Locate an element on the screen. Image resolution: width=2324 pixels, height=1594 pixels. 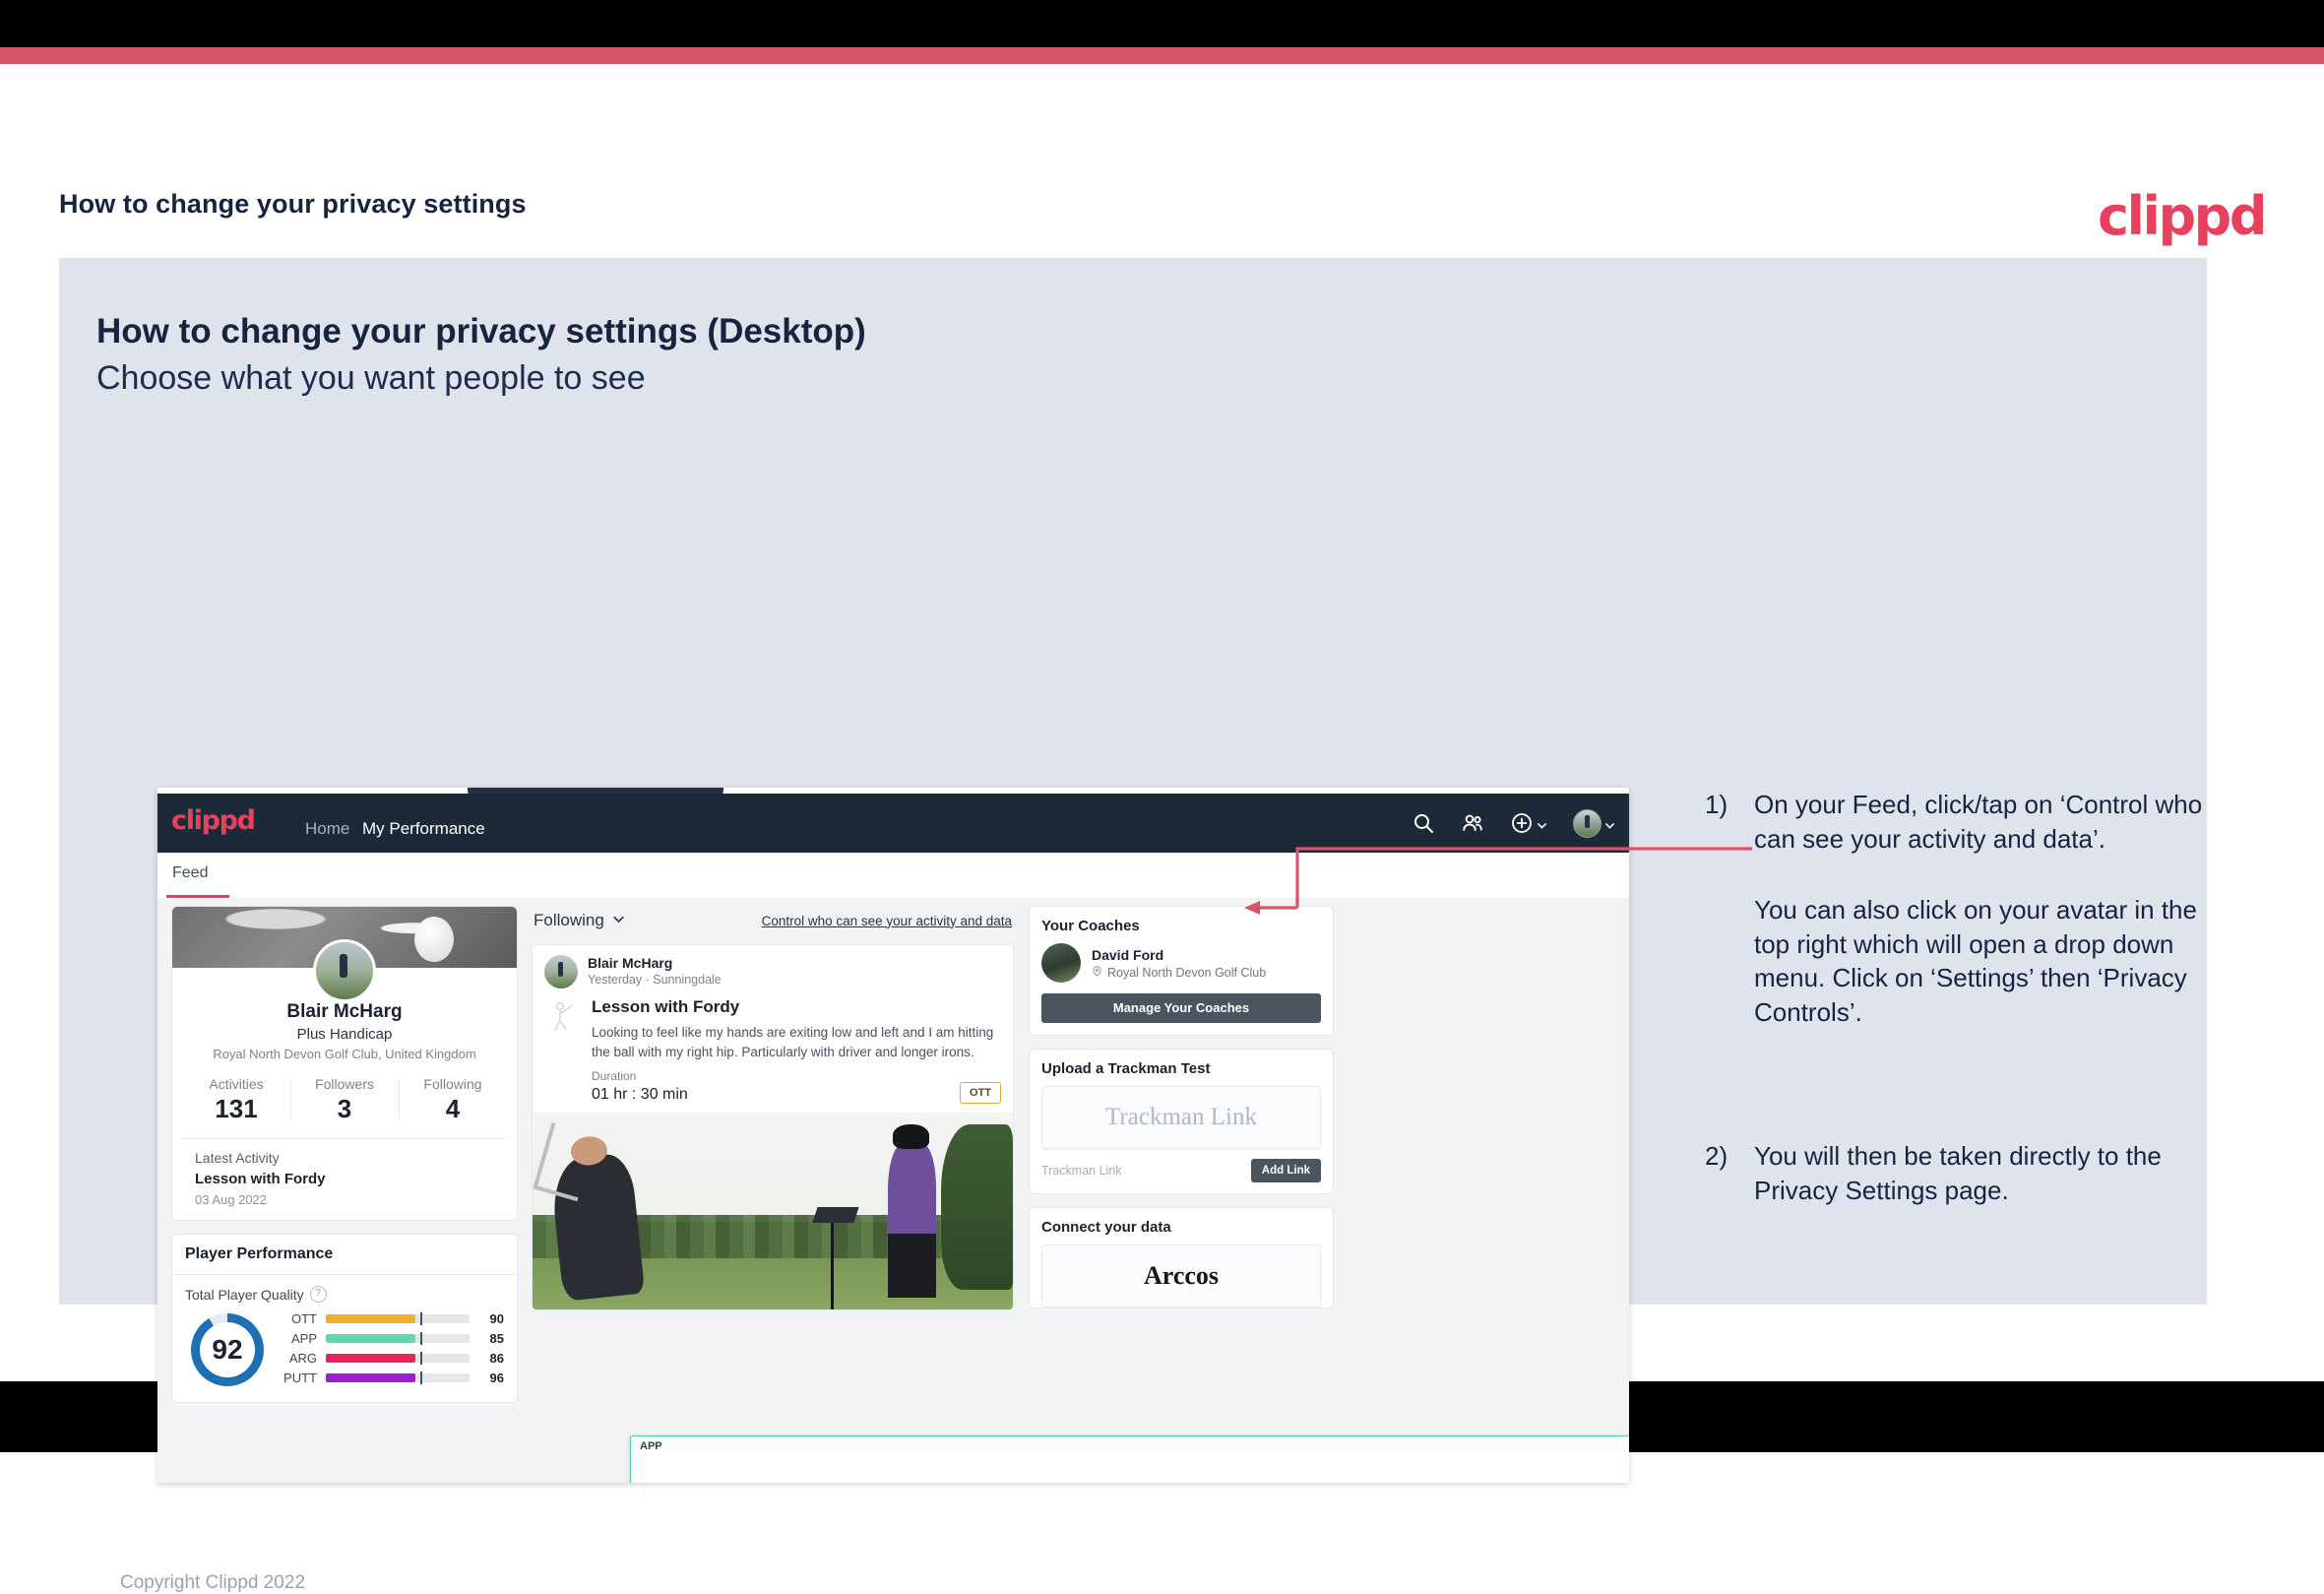
chip-ott: OTT is located at coordinates (980, 1093).